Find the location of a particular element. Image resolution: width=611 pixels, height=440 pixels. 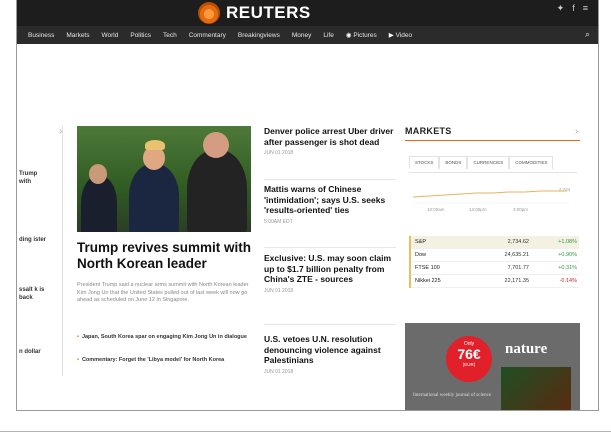

nav-item-world: World is located at coordinates (110, 35).